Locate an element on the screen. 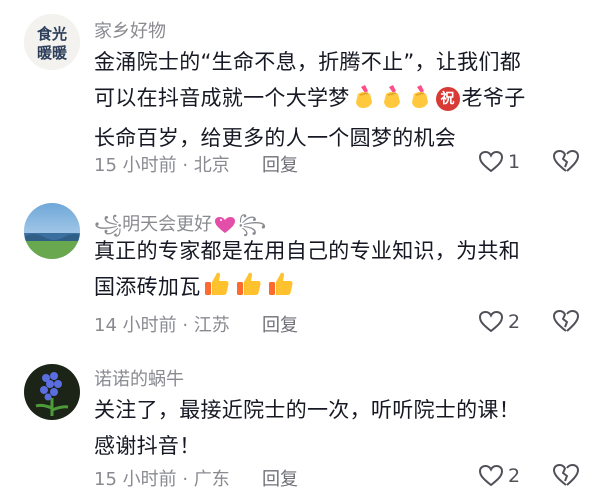 The image size is (600, 498). username-decoration: ꧁ is located at coordinates (108, 224).